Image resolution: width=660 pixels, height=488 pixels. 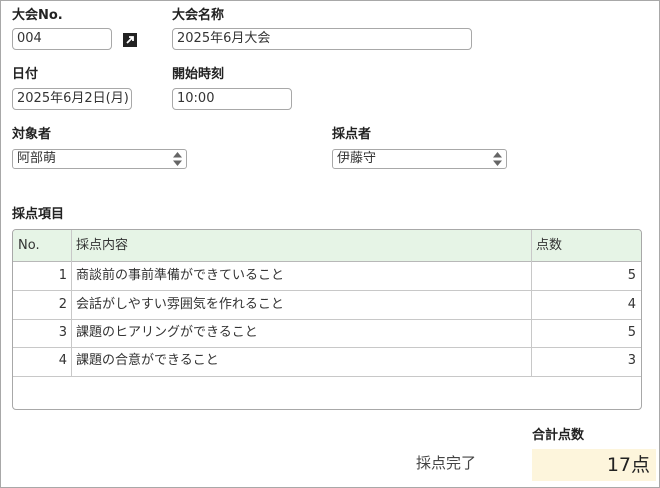 What do you see at coordinates (32, 134) in the screenshot?
I see `target-label: 対象者` at bounding box center [32, 134].